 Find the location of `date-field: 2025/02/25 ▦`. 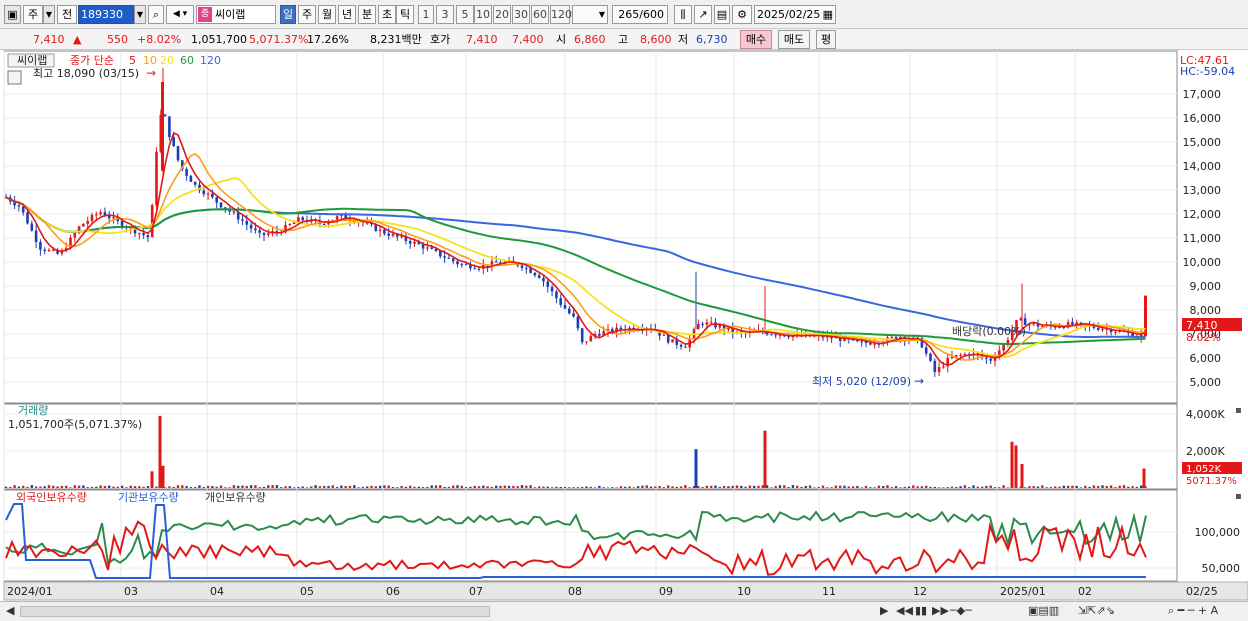

date-field: 2025/02/25 ▦ is located at coordinates (795, 14).